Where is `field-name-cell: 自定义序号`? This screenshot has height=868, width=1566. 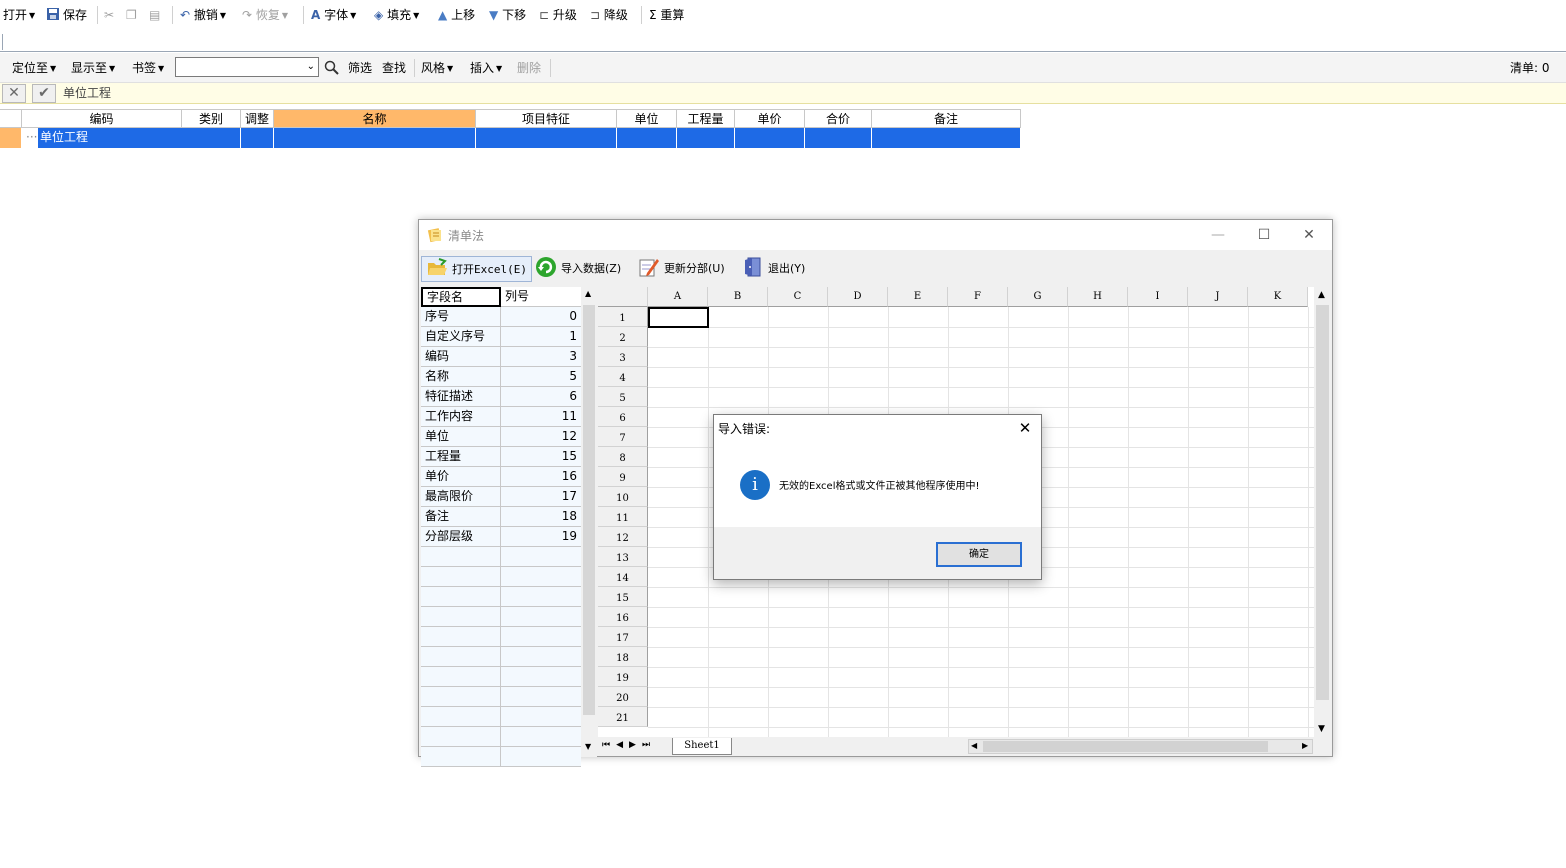 field-name-cell: 自定义序号 is located at coordinates (461, 337).